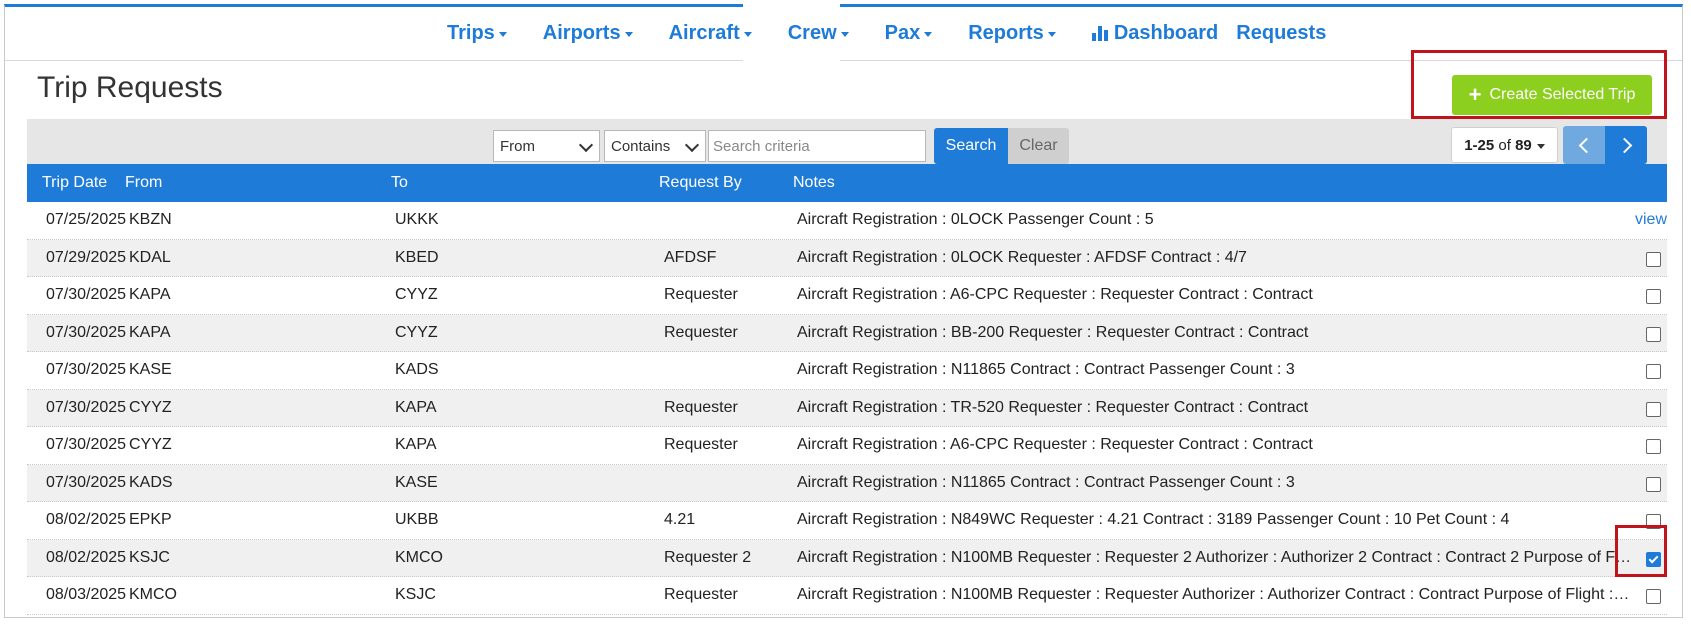 This screenshot has width=1691, height=626. I want to click on pager-total: 89, so click(1523, 145).